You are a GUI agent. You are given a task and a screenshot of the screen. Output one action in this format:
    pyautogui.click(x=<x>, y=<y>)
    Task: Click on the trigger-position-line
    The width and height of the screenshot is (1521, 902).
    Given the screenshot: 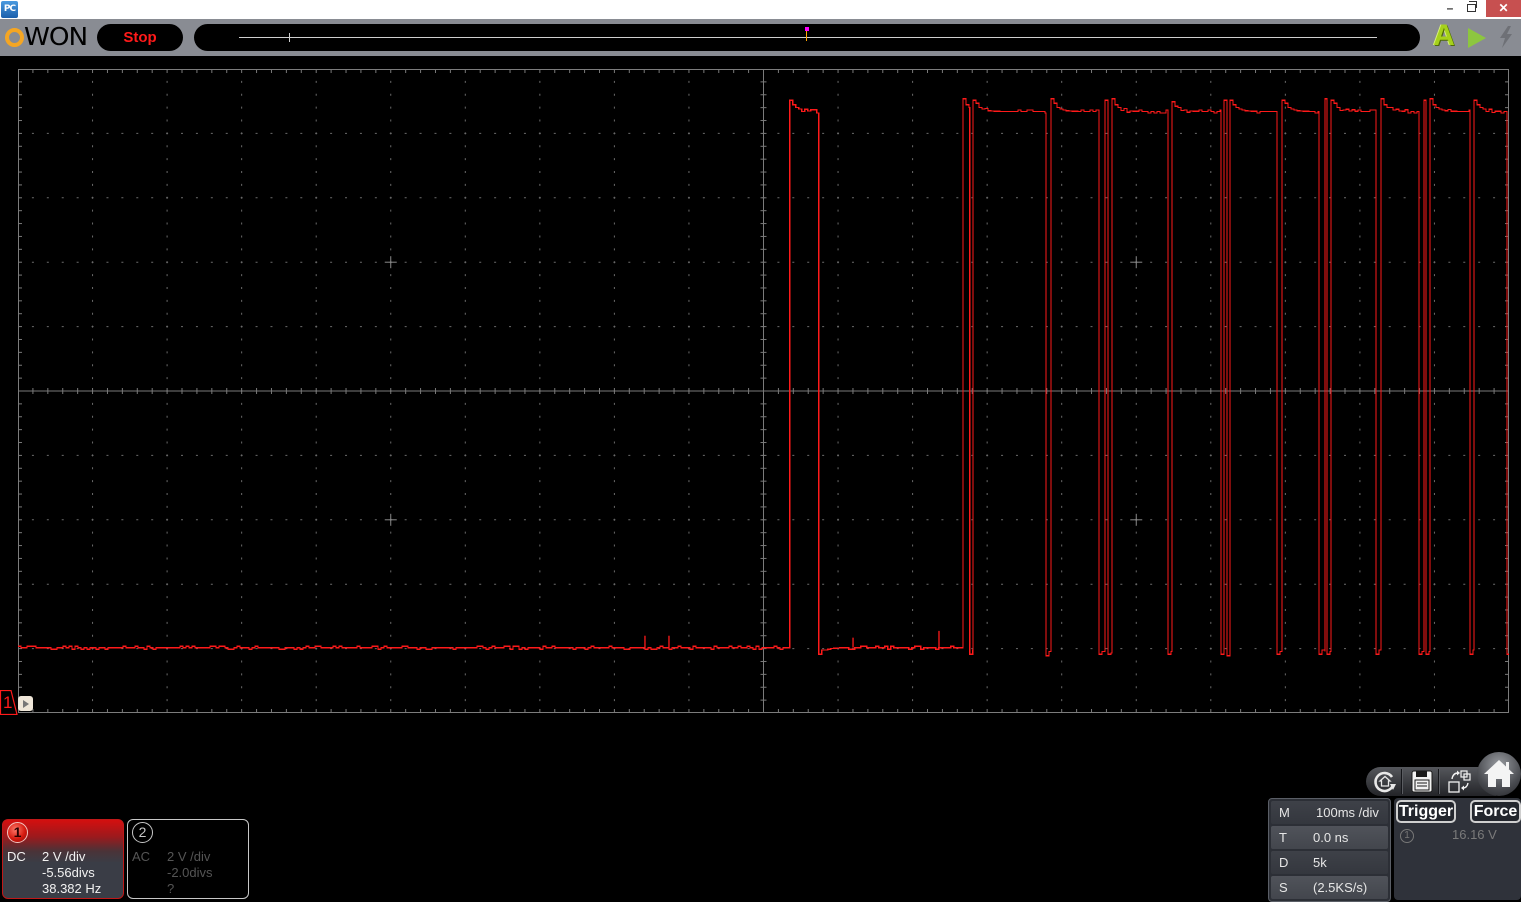 What is the action you would take?
    pyautogui.click(x=806, y=36)
    